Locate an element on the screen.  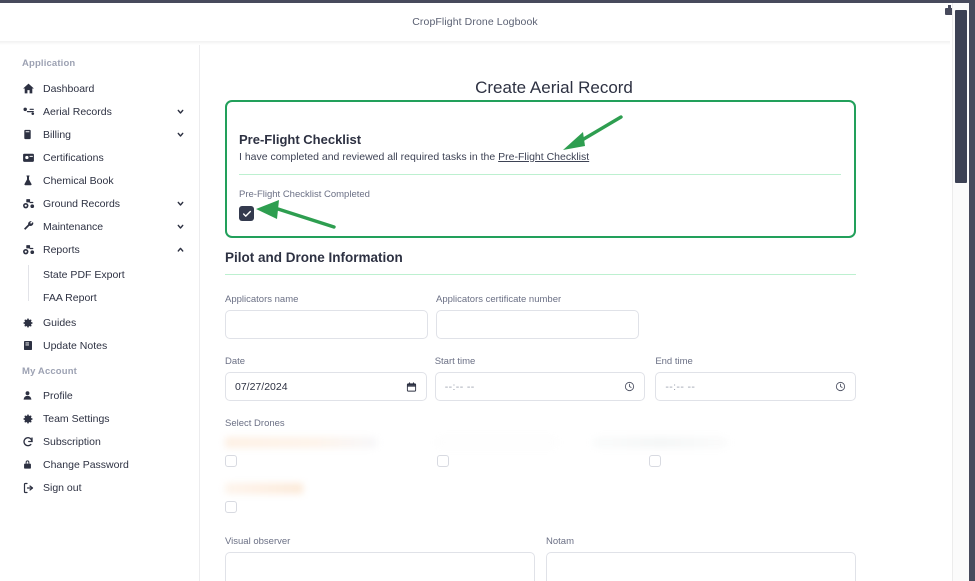
sidebar-item-subscription: Subscription is located at coordinates (100, 441).